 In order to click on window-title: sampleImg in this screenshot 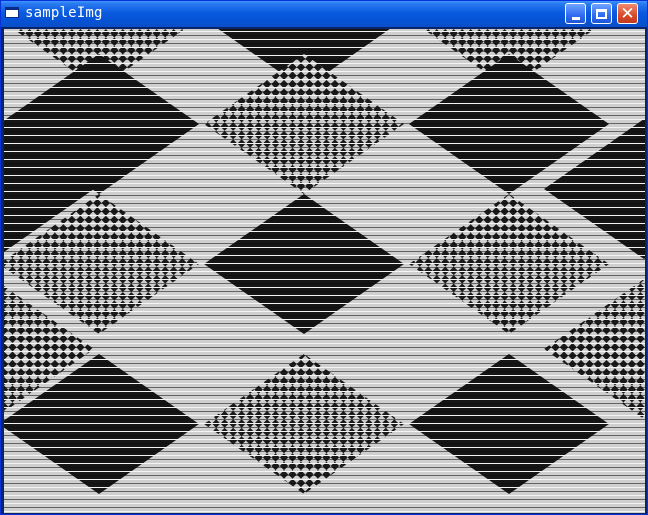, I will do `click(64, 13)`.